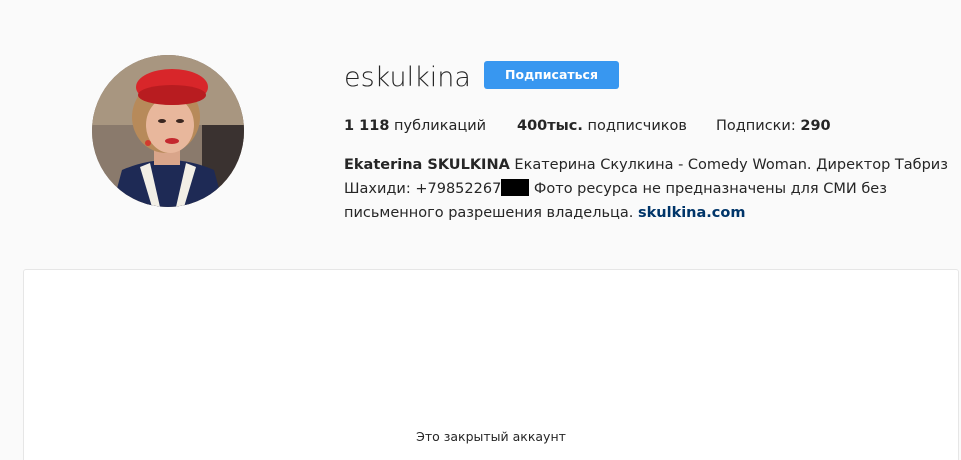 The width and height of the screenshot is (961, 460). Describe the element at coordinates (427, 165) in the screenshot. I see `bio-full-name: Ekaterina SKULKINA` at that location.